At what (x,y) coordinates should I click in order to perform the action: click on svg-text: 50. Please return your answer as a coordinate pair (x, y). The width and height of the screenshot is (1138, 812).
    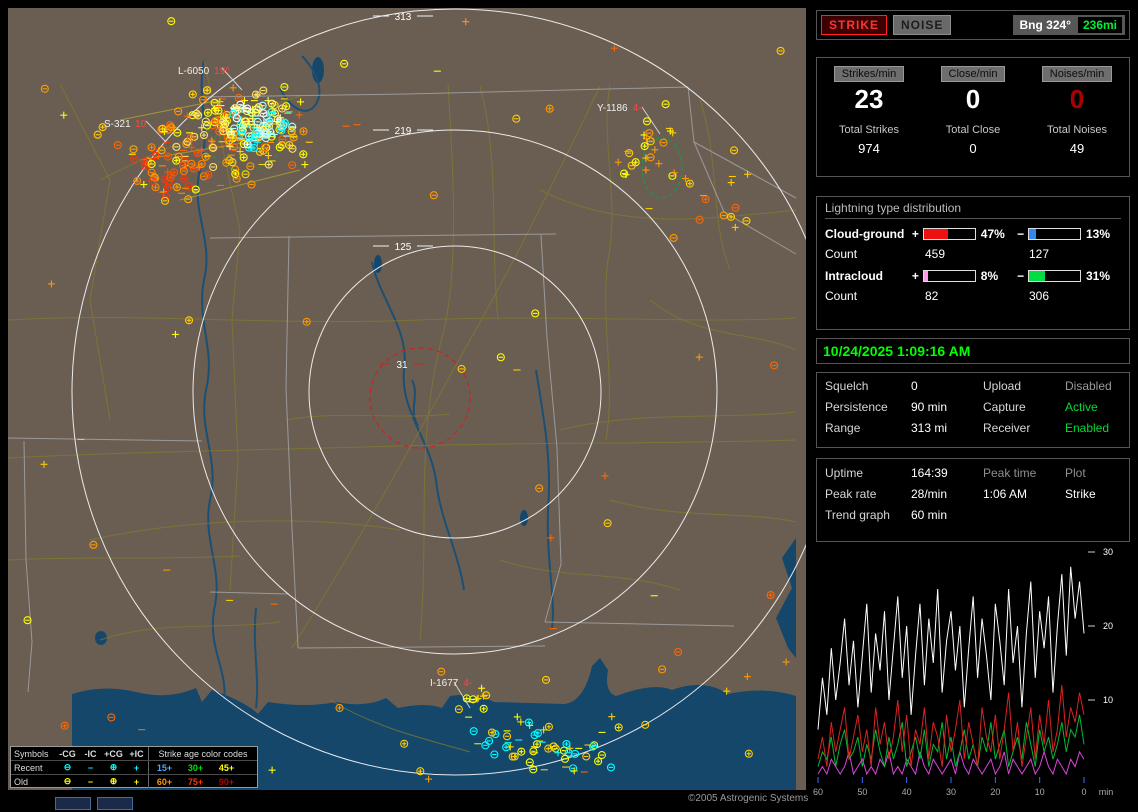
    Looking at the image, I should click on (862, 792).